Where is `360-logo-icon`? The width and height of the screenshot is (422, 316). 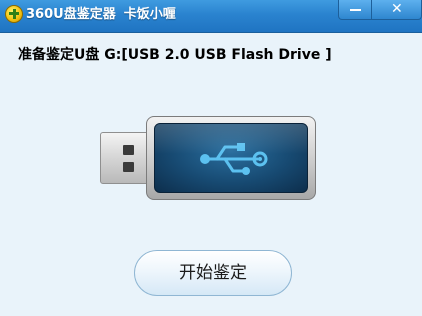 360-logo-icon is located at coordinates (14, 14).